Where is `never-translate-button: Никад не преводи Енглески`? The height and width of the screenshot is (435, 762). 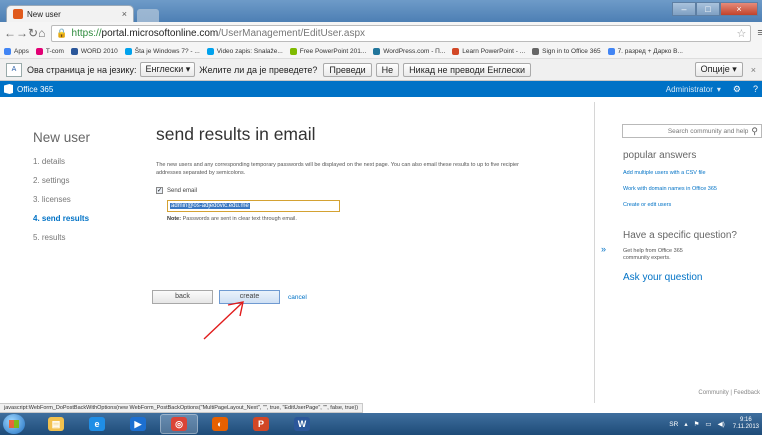 never-translate-button: Никад не преводи Енглески is located at coordinates (467, 69).